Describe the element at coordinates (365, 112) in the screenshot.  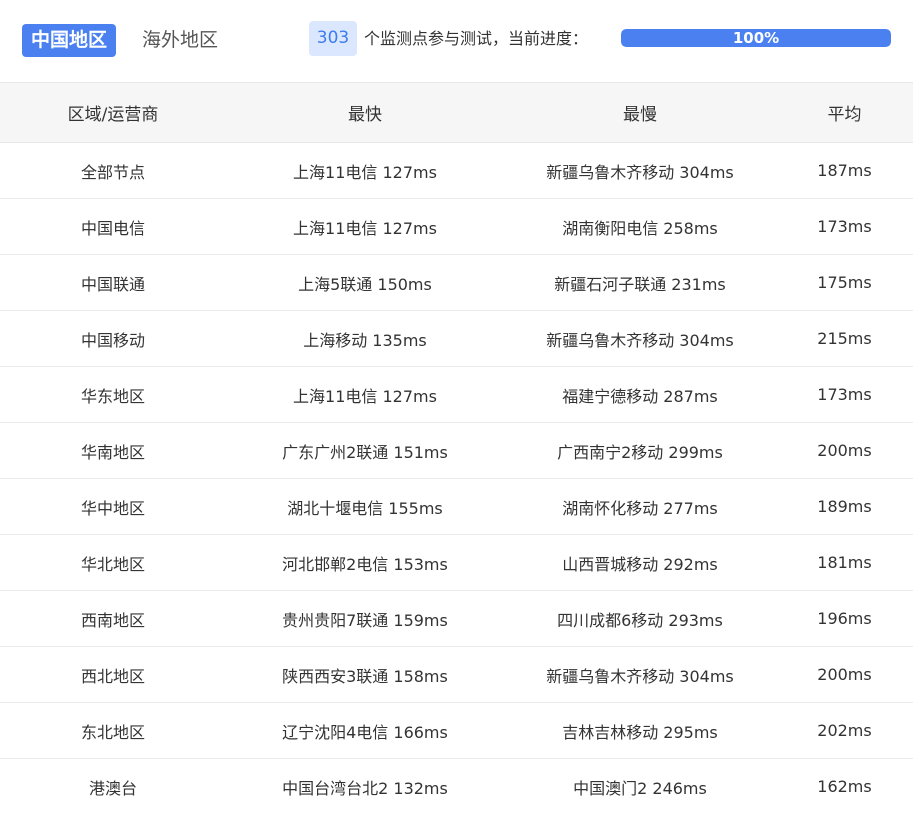
I see `header-fastest: 最快` at that location.